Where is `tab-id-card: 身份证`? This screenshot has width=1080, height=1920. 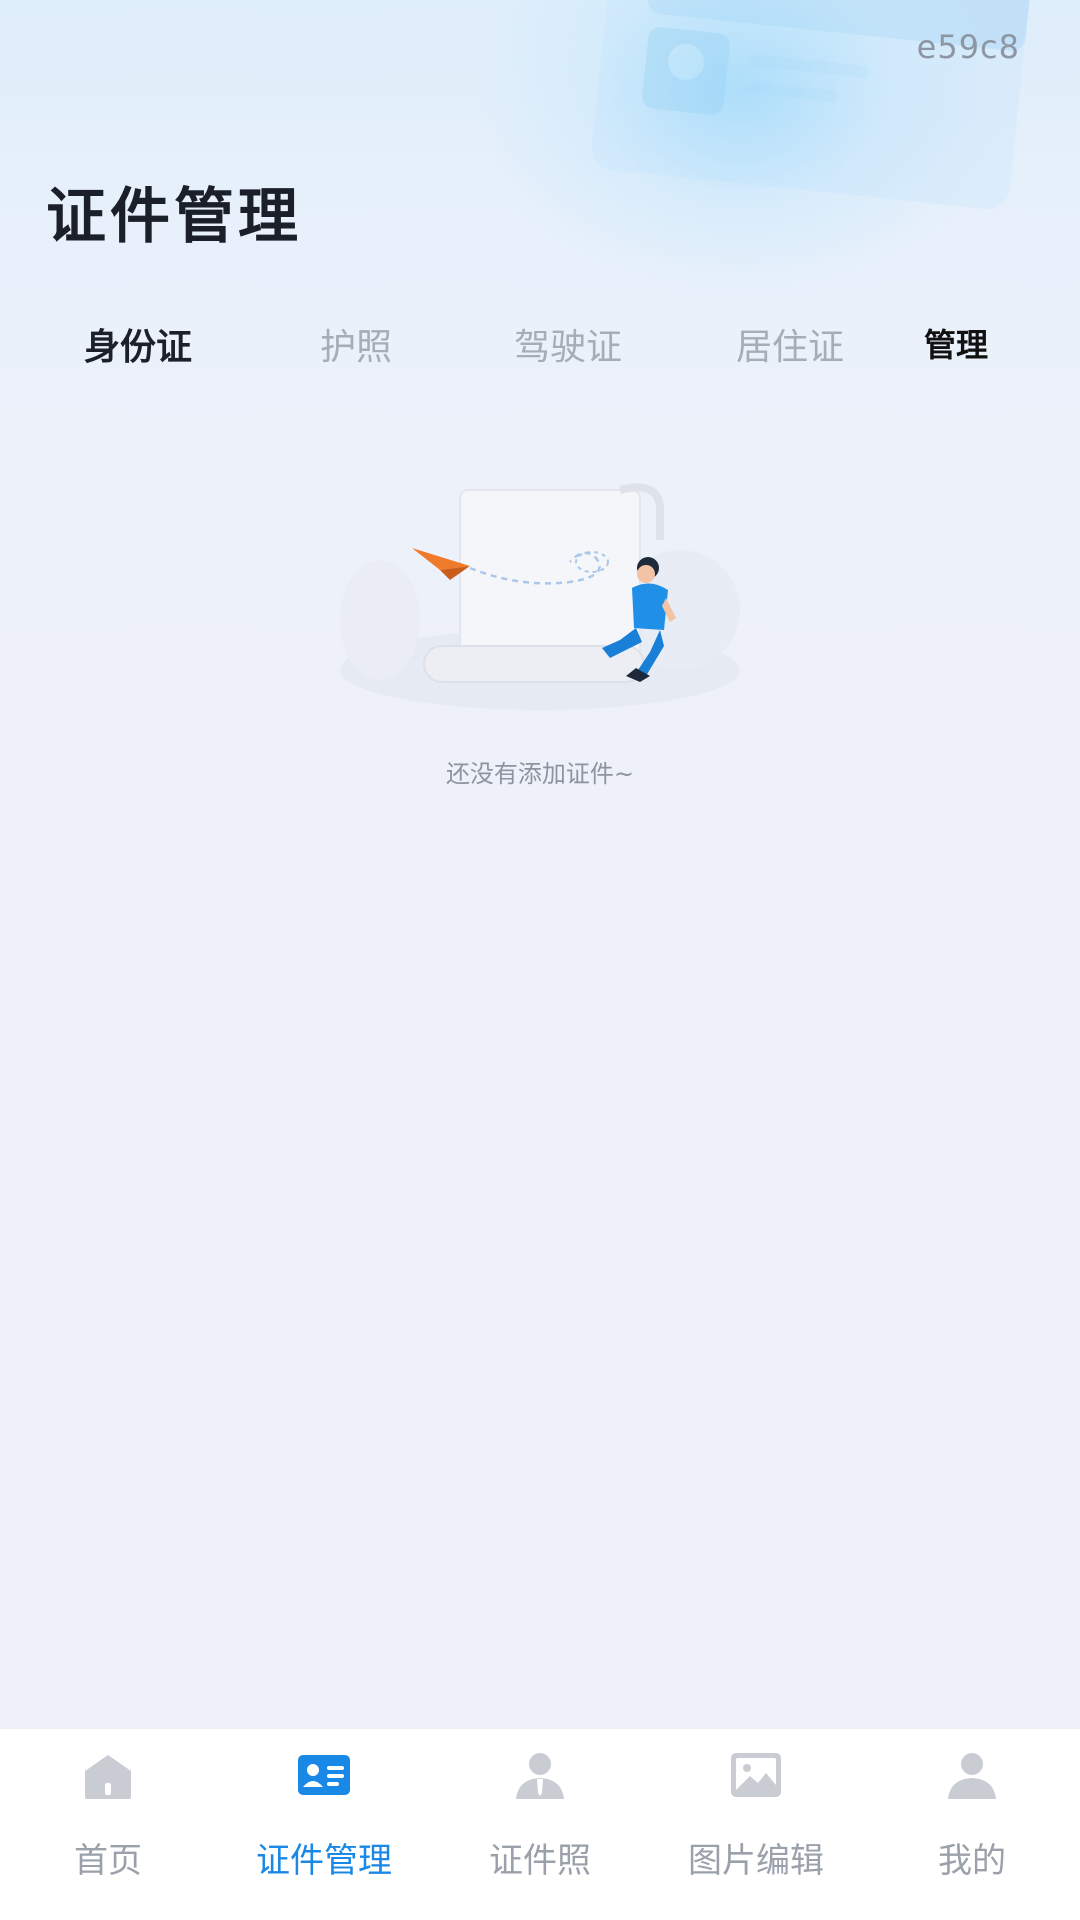
tab-id-card: 身份证 is located at coordinates (138, 344).